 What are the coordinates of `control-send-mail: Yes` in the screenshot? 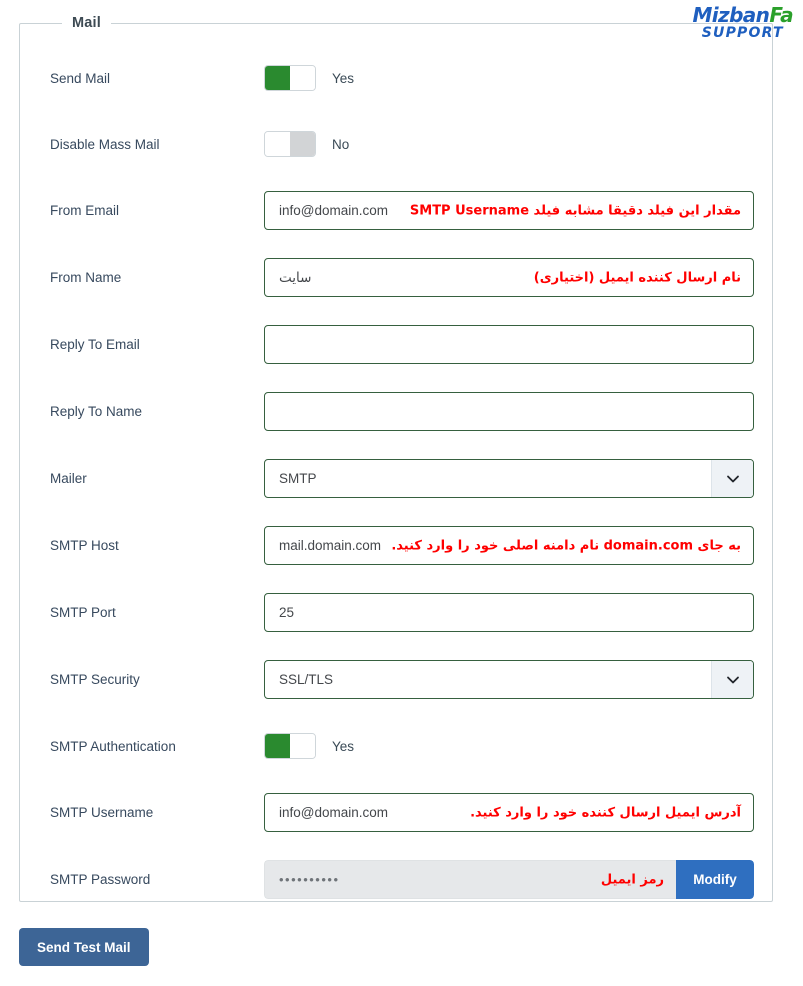 It's located at (518, 78).